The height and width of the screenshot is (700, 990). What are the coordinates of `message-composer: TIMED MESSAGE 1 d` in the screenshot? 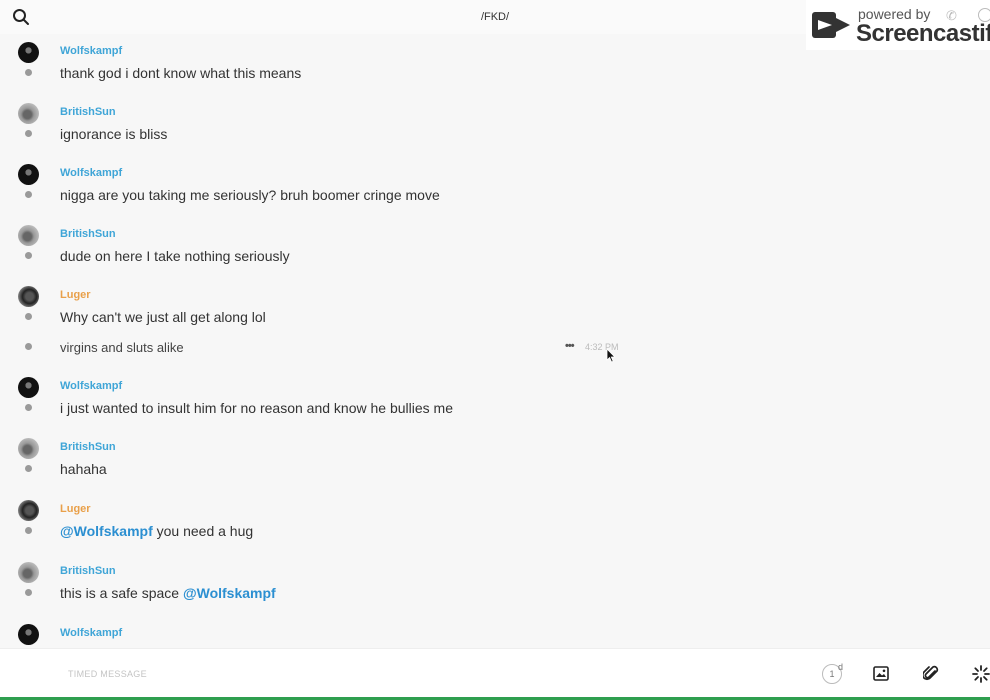 It's located at (495, 674).